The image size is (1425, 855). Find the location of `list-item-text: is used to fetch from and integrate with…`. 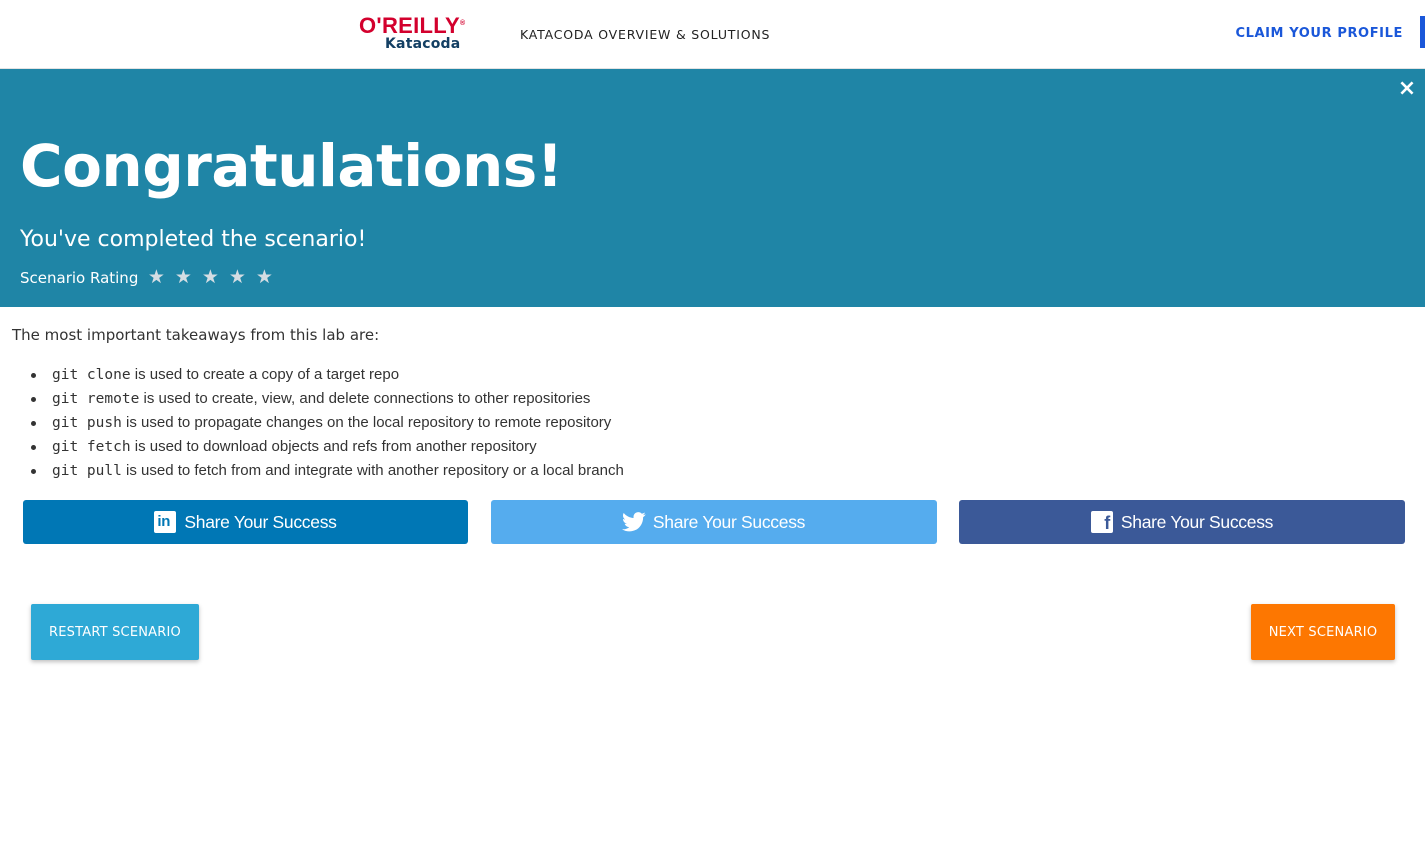

list-item-text: is used to fetch from and integrate with… is located at coordinates (372, 470).